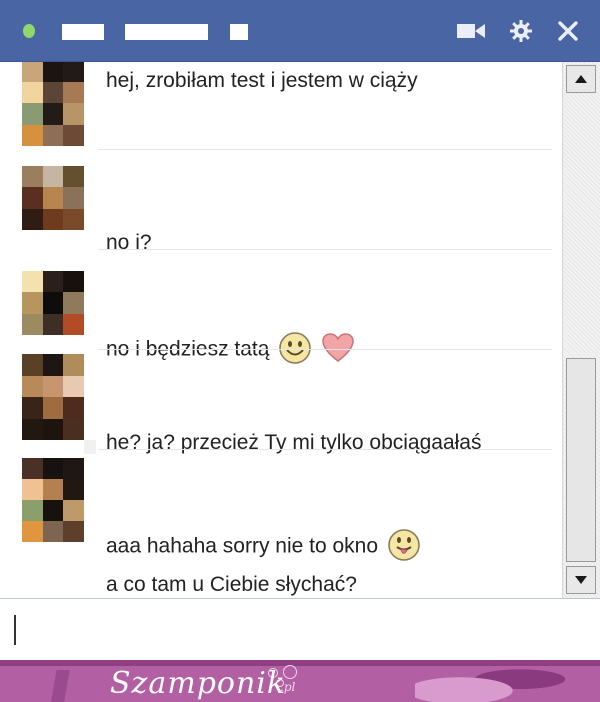  Describe the element at coordinates (281, 401) in the screenshot. I see `message: he? ja? przecież Ty mi tylko obciągaałaś` at that location.